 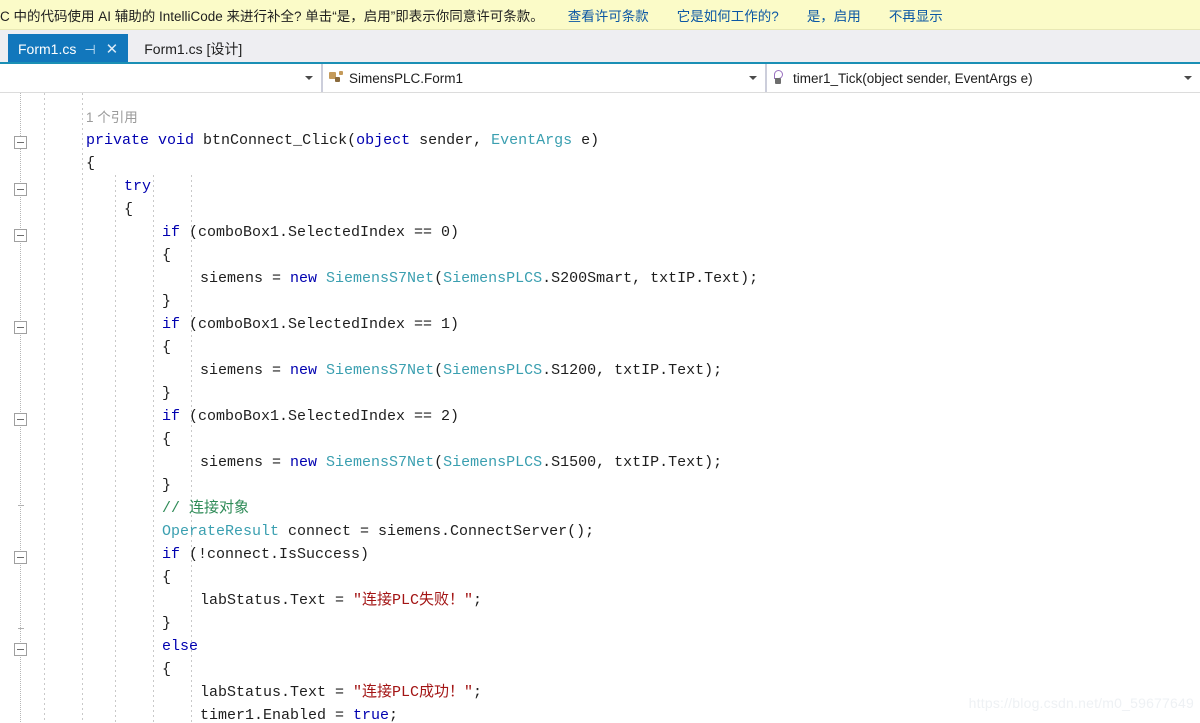 What do you see at coordinates (277, 715) in the screenshot?
I see `code-token: timer1.Enabled =` at bounding box center [277, 715].